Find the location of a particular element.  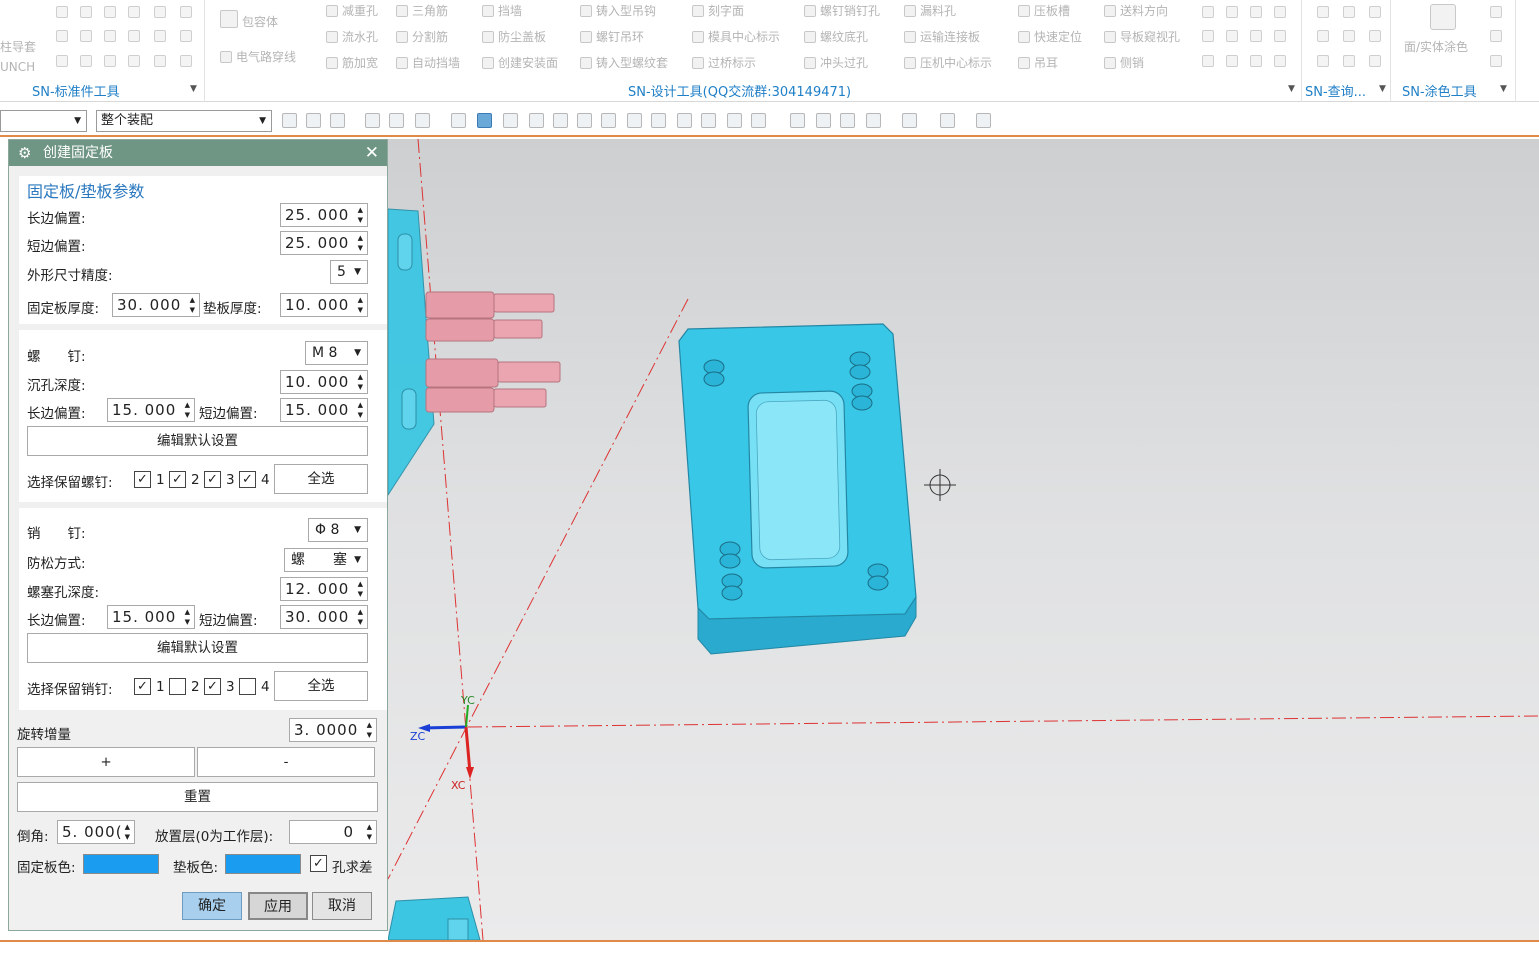

dialog-titlebar: ⚙ 创建固定板 ✕ is located at coordinates (198, 153).